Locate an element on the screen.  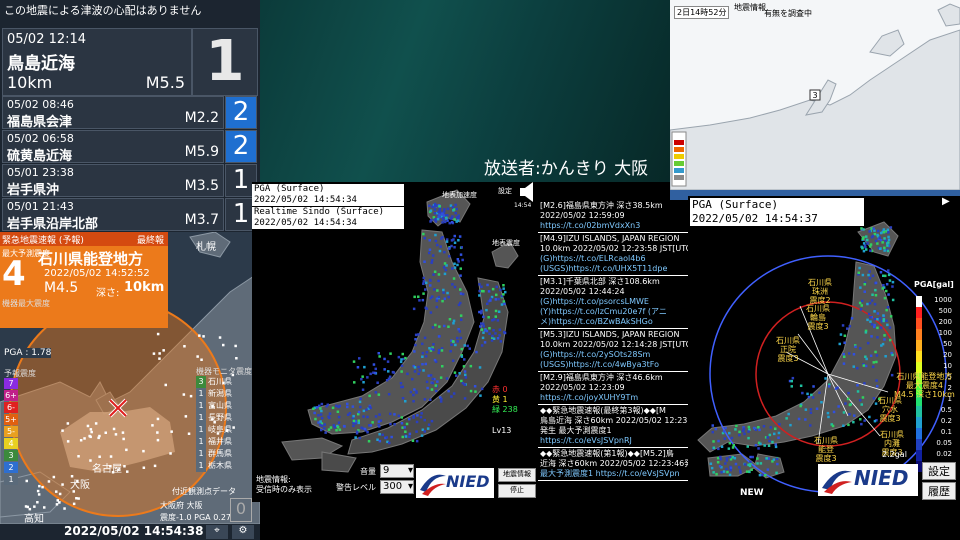
legend-swatch: 2 is located at coordinates (11, 467).